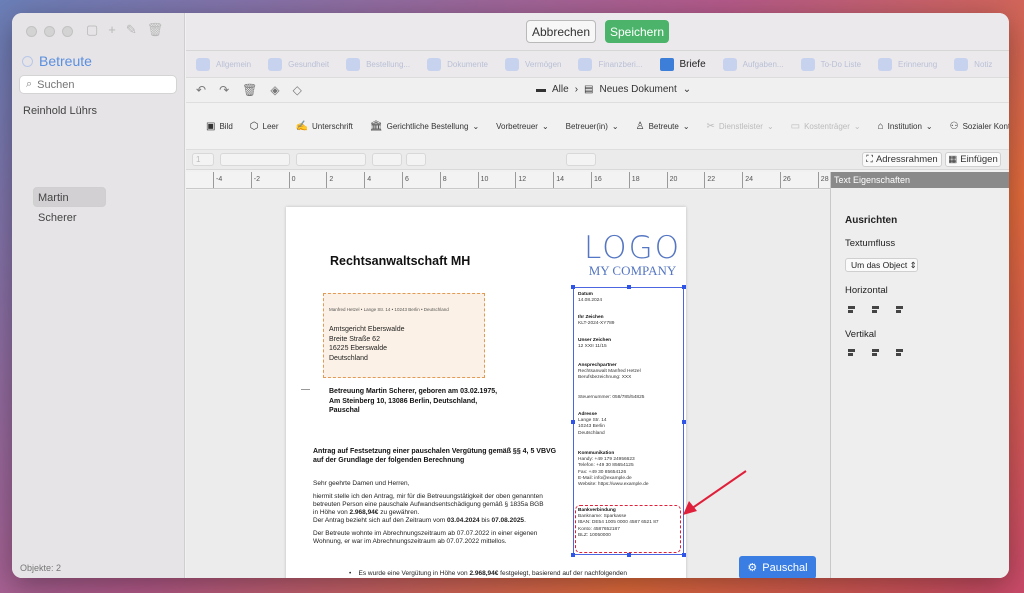 This screenshot has width=1024, height=593. What do you see at coordinates (900, 309) in the screenshot?
I see `align-right-icon` at bounding box center [900, 309].